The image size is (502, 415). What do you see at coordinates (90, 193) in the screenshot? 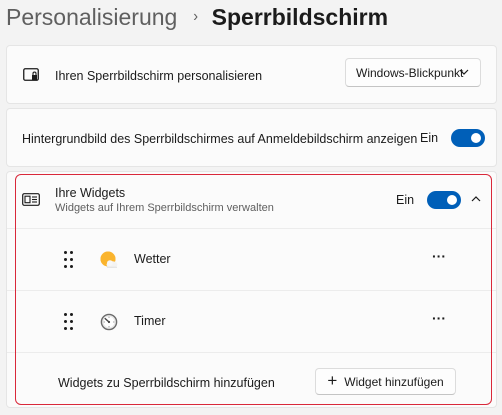
I see `widgets-title: Ihre Widgets` at bounding box center [90, 193].